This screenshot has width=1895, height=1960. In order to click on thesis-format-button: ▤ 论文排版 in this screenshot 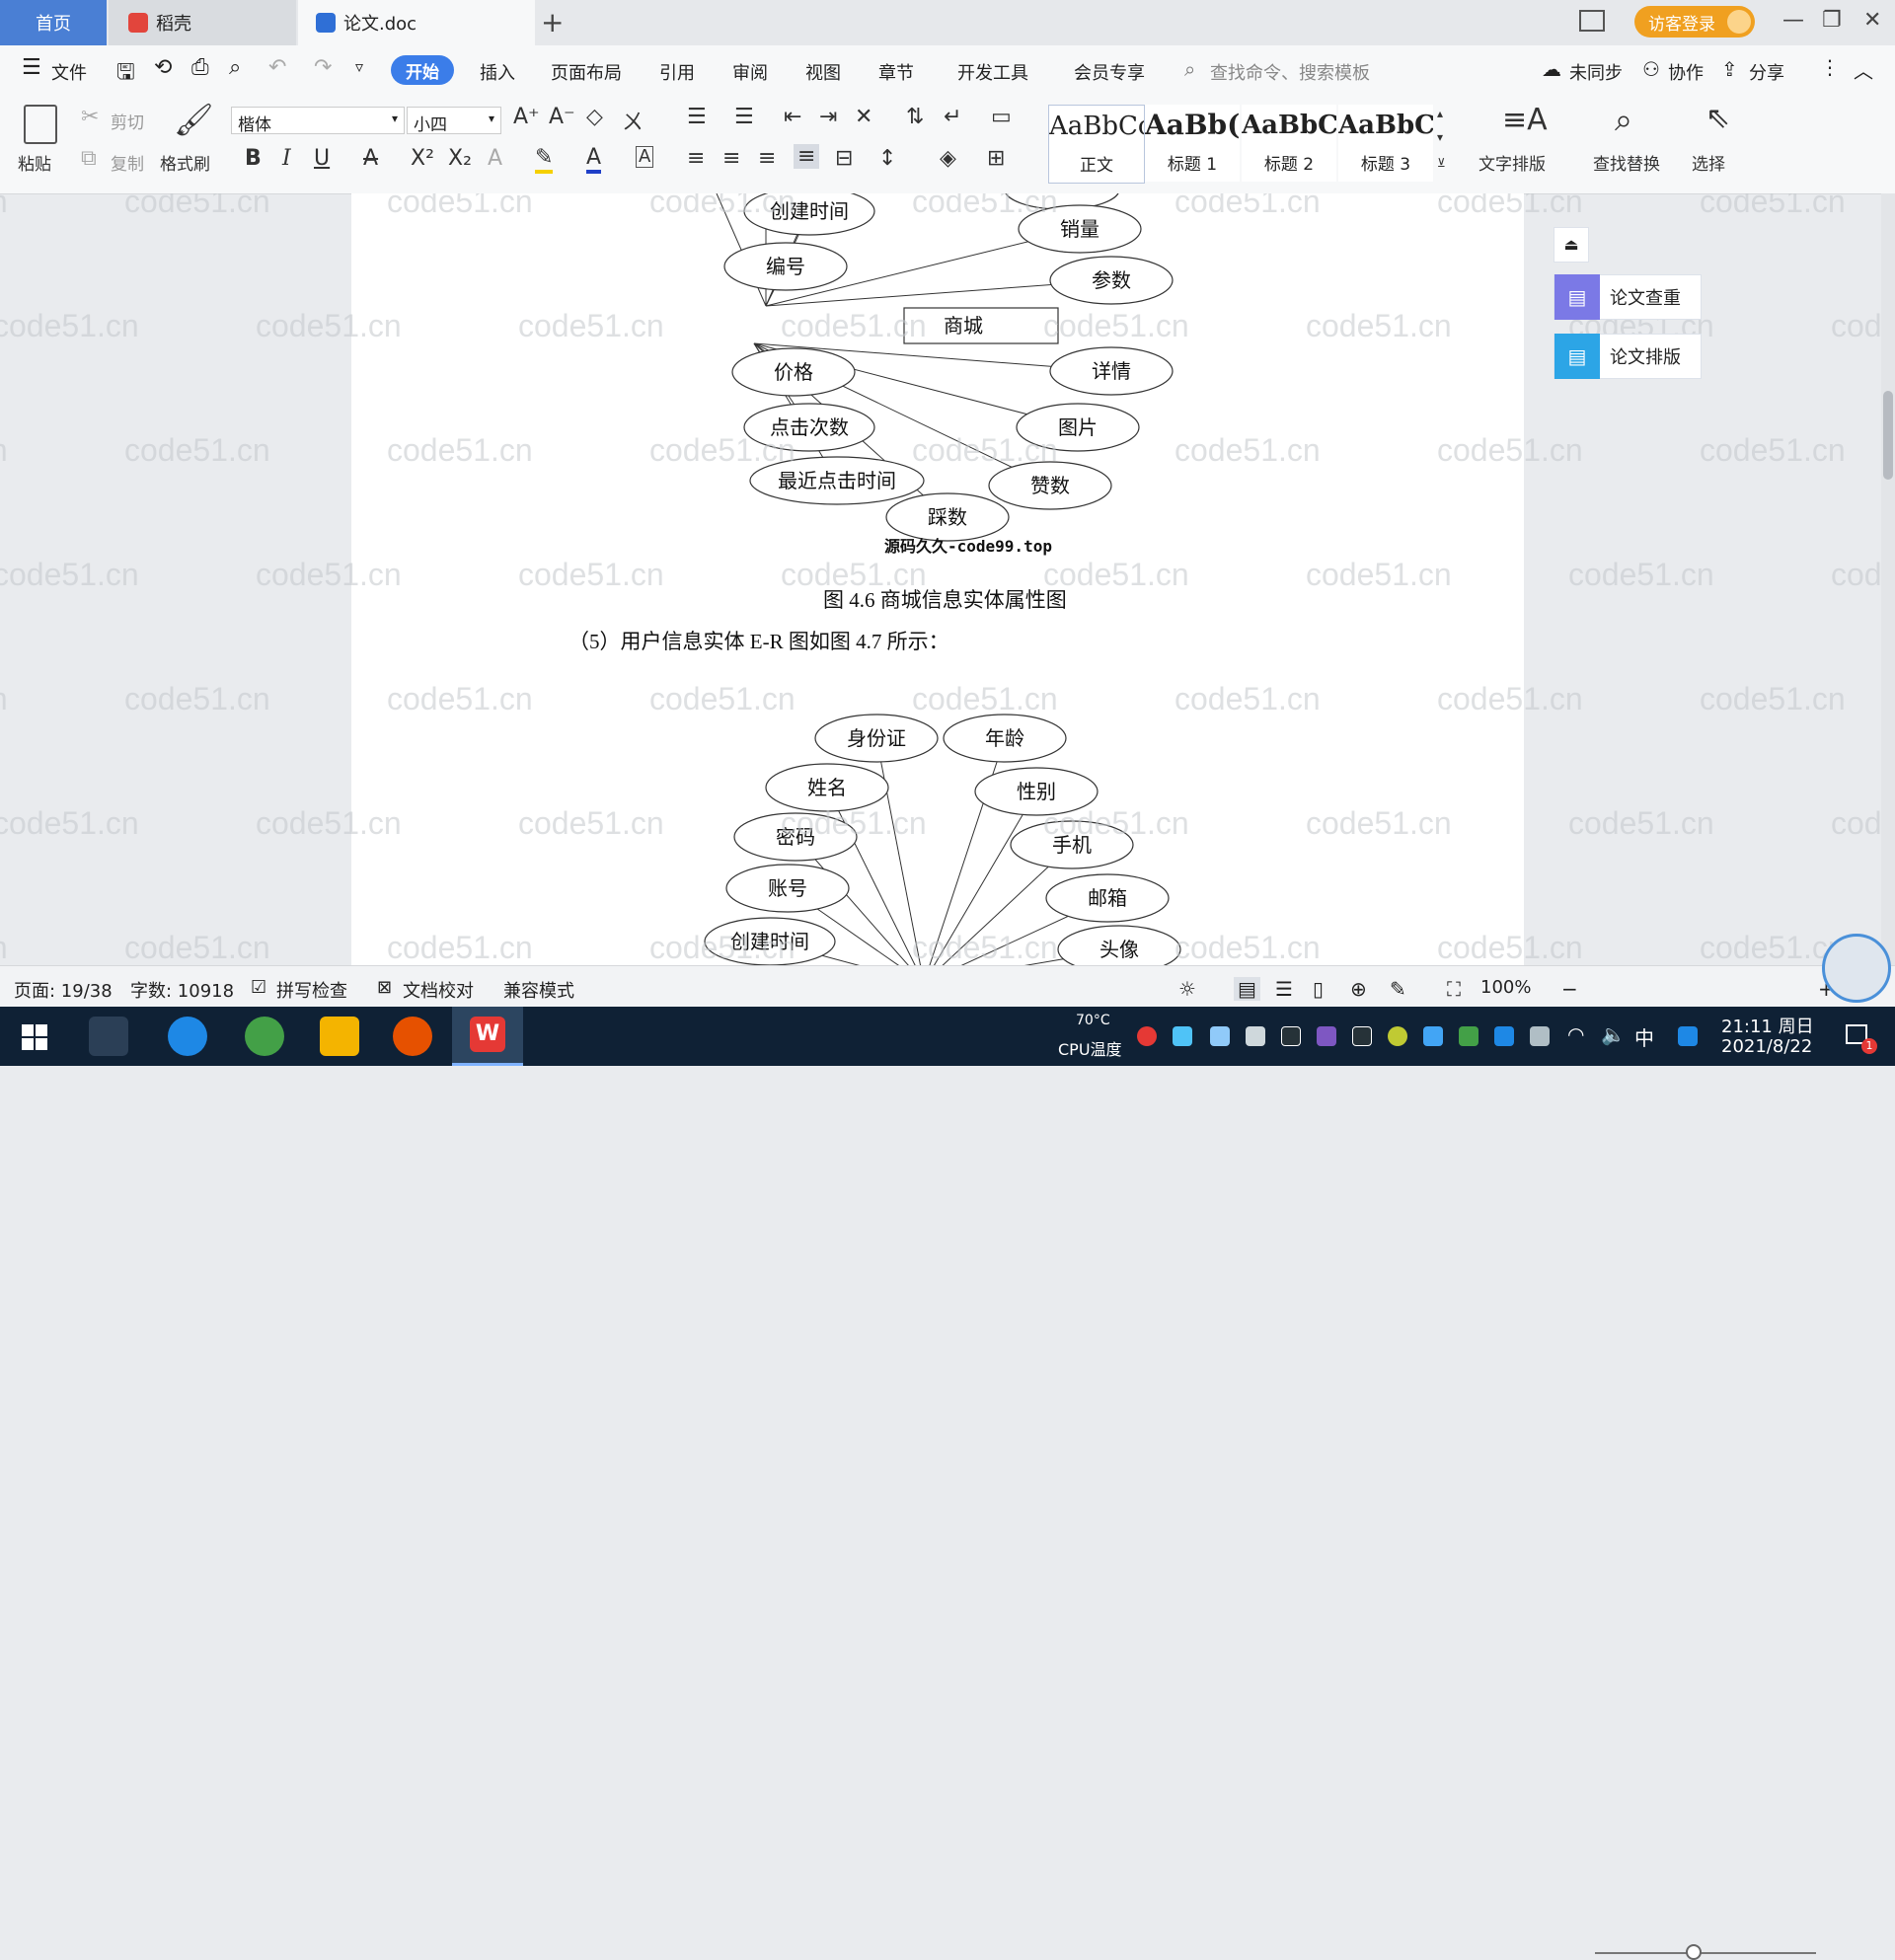, I will do `click(1628, 357)`.